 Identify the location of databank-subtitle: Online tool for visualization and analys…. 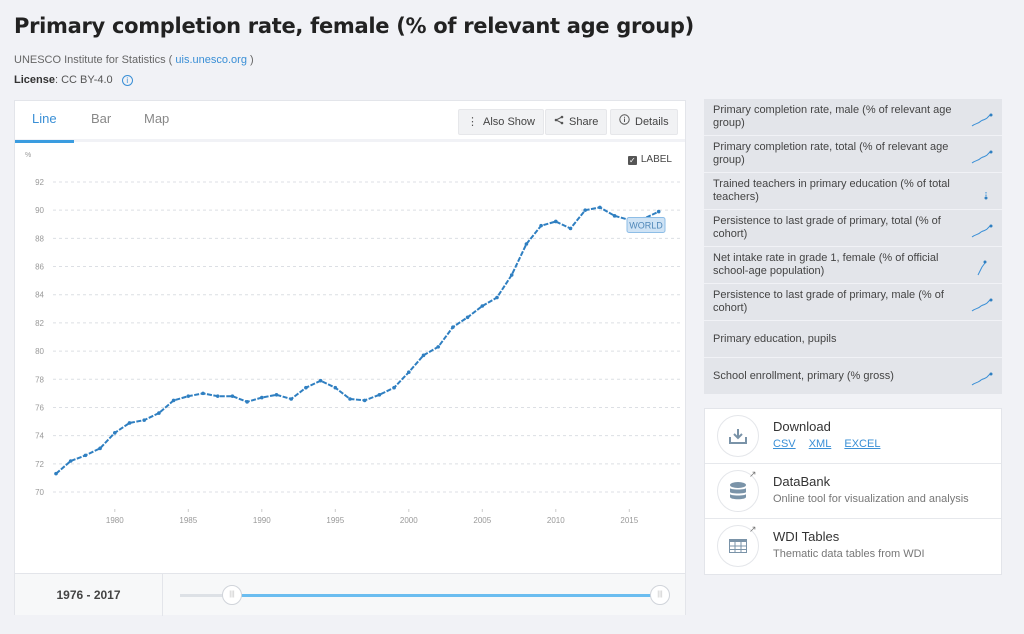
(871, 499).